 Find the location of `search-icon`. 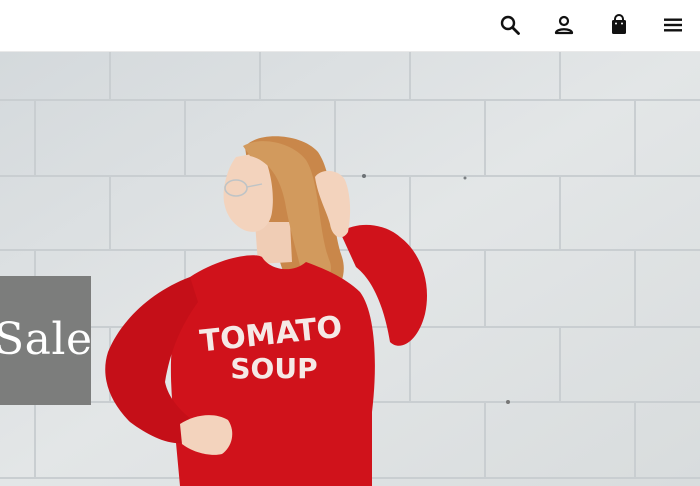

search-icon is located at coordinates (510, 25).